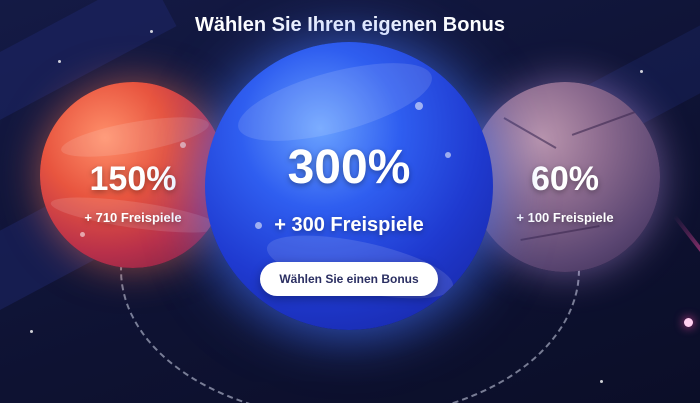  I want to click on bonus-percent: 150%, so click(133, 179).